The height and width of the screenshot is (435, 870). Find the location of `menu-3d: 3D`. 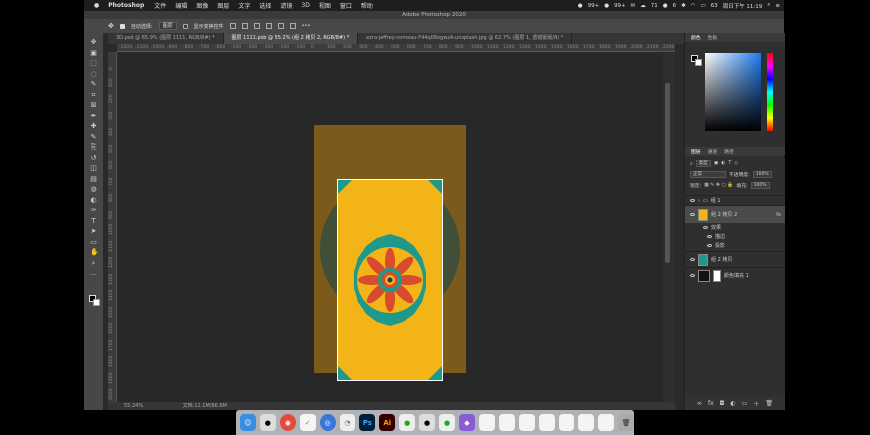

menu-3d: 3D is located at coordinates (305, 5).